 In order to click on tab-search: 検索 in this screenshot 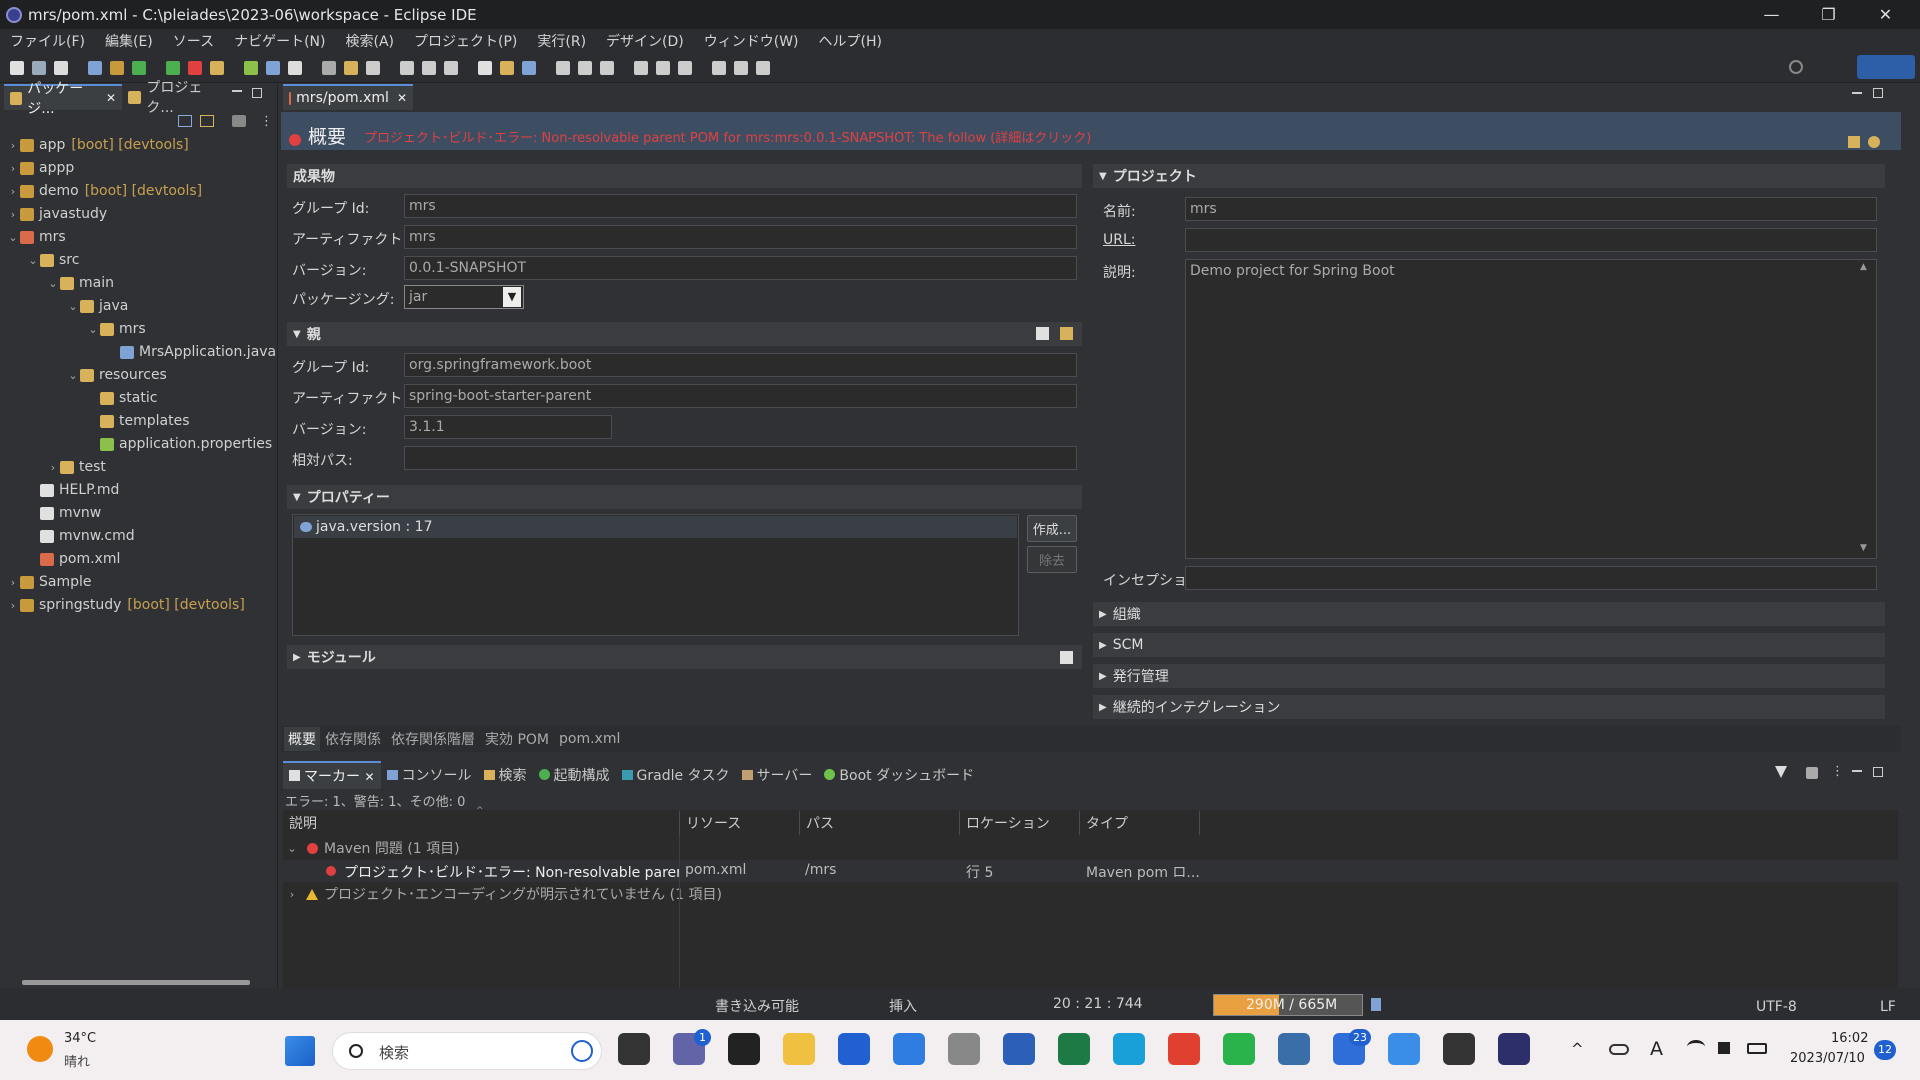, I will do `click(505, 775)`.